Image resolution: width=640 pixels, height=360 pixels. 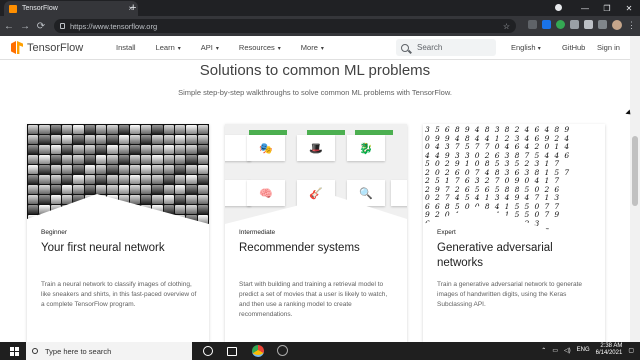 I want to click on reload-button: ⟳, so click(x=41, y=26).